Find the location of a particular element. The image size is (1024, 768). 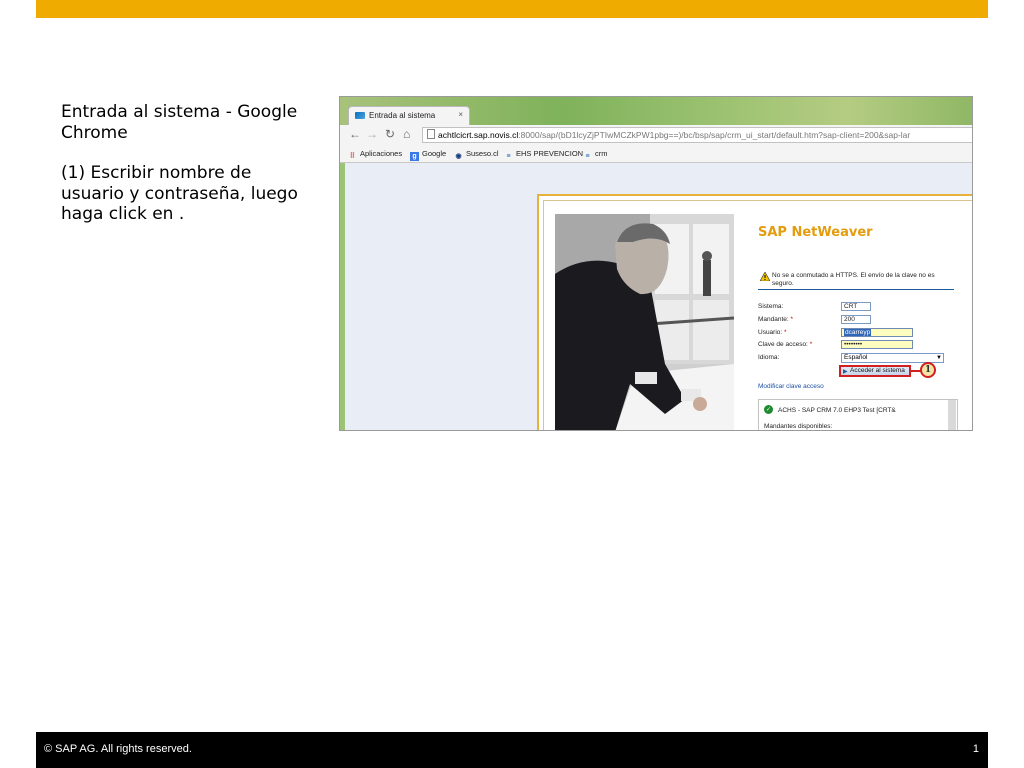

page-number: 1 is located at coordinates (975, 749).